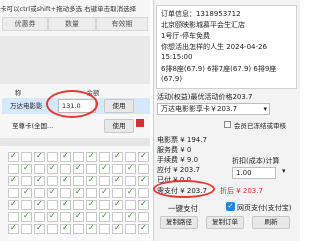 The width and height of the screenshot is (320, 241). What do you see at coordinates (179, 222) in the screenshot?
I see `copy-path-button: 复制路径` at bounding box center [179, 222].